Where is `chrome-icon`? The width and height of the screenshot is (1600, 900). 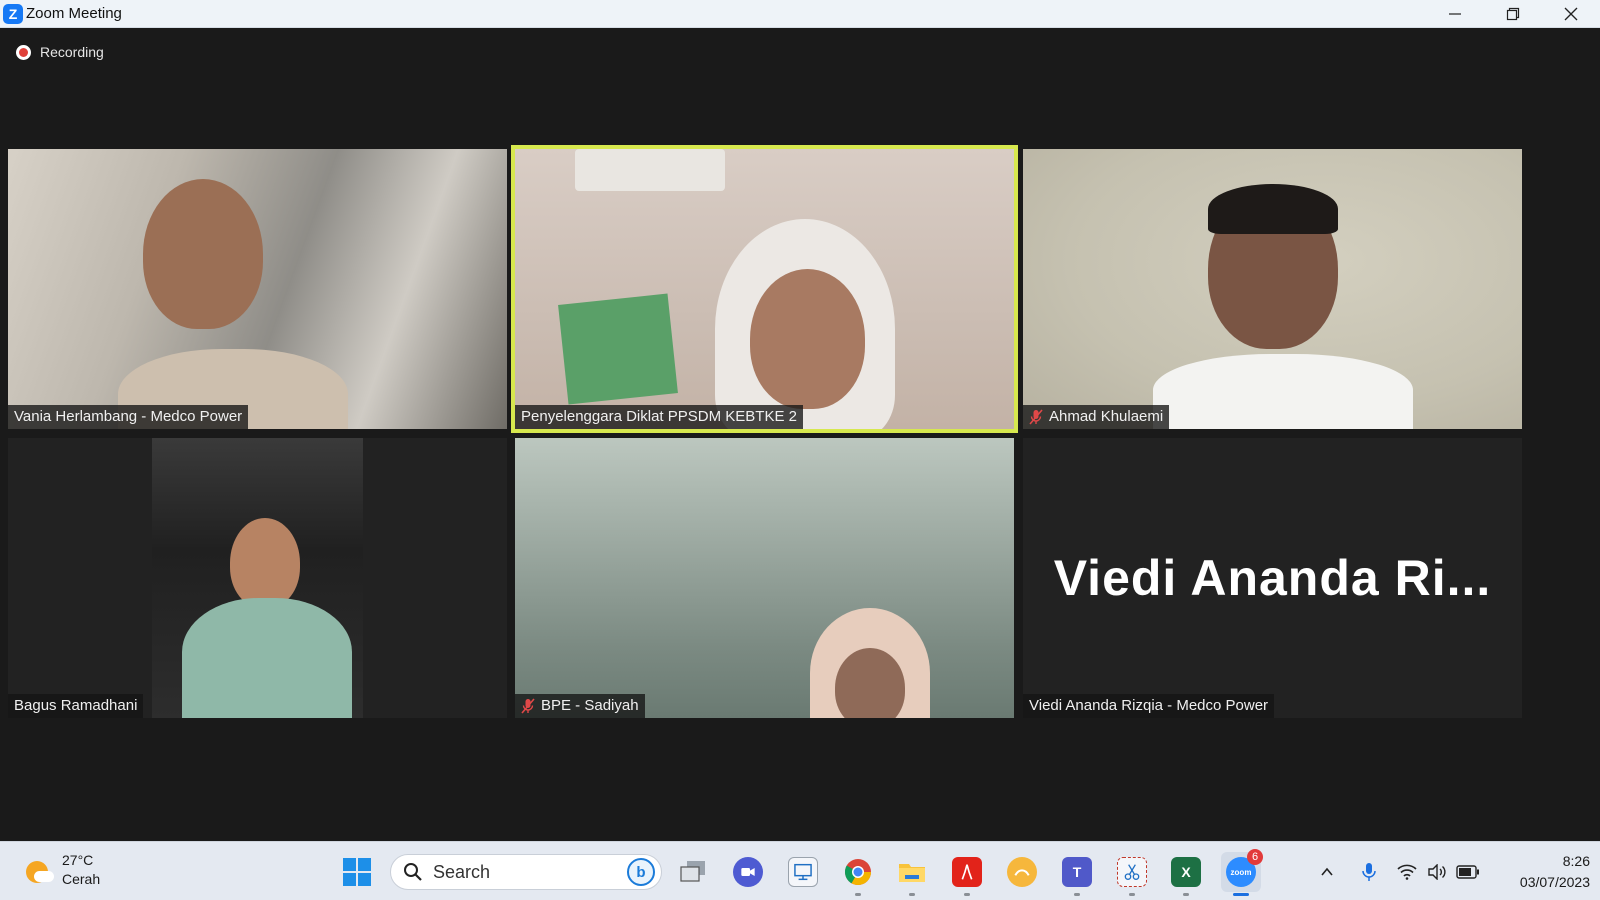
chrome-icon is located at coordinates (858, 872).